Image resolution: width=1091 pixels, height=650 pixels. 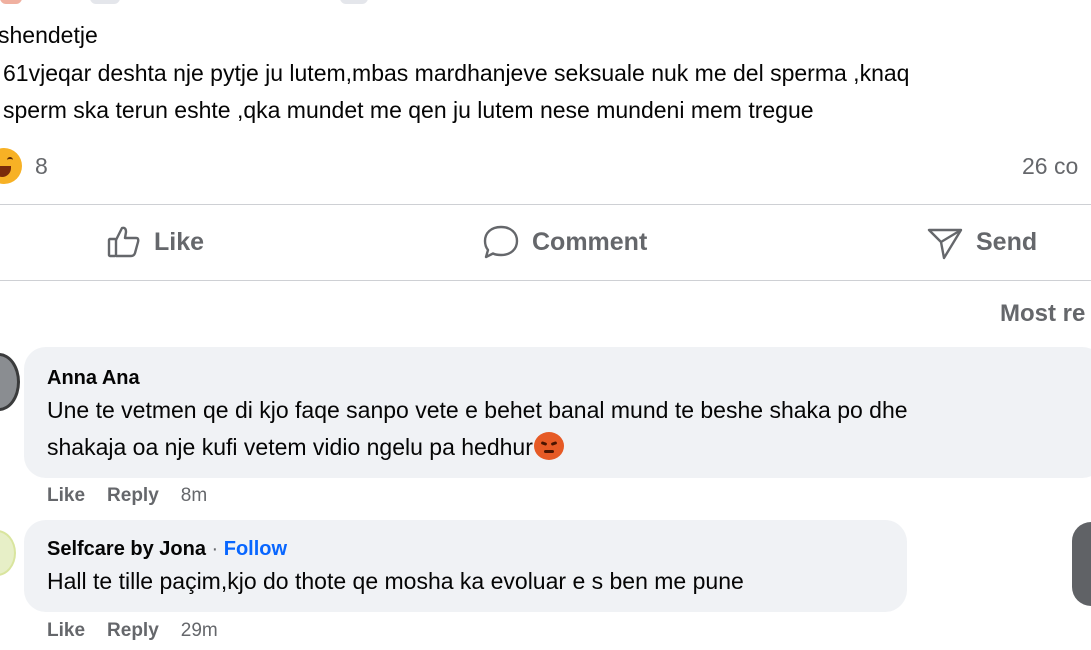 What do you see at coordinates (41, 166) in the screenshot?
I see `reaction-count: 8` at bounding box center [41, 166].